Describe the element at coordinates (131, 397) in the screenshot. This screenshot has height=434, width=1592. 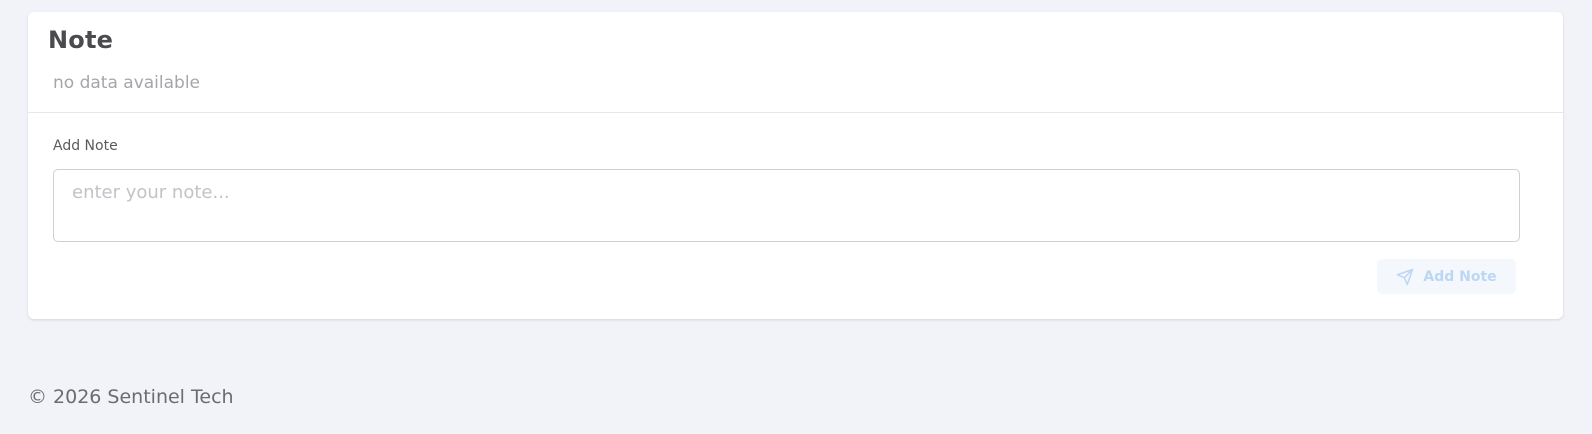
I see `footer-copyright: © 2026 Sentinel Tech` at that location.